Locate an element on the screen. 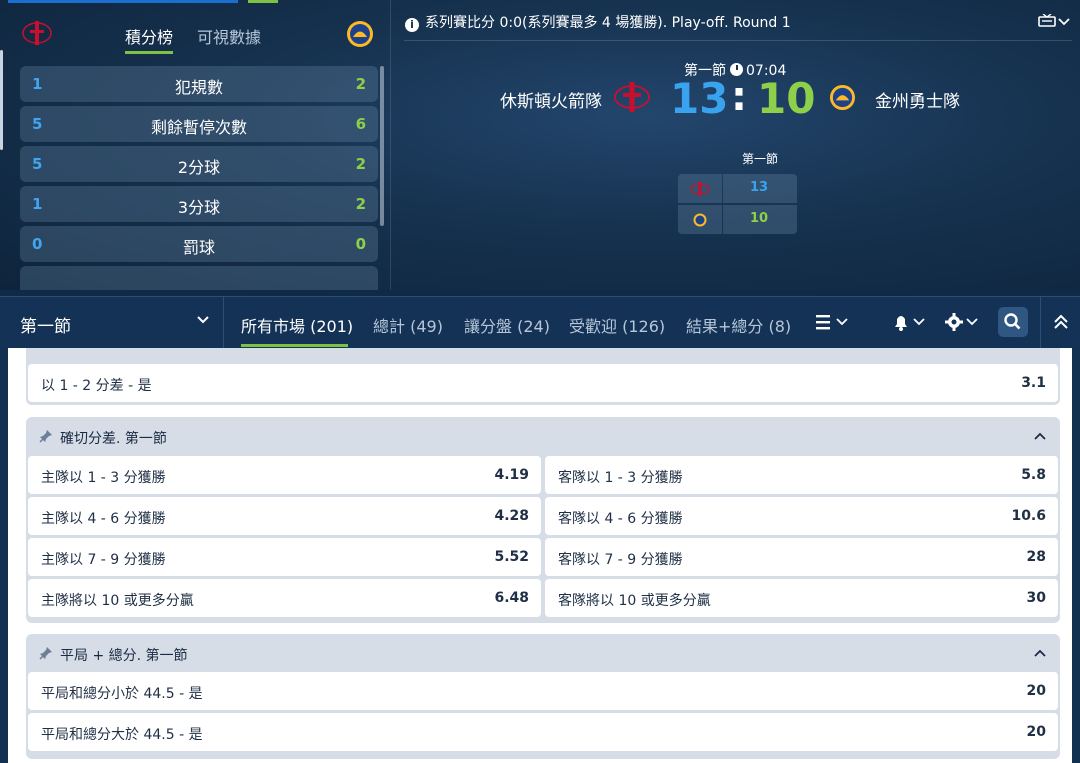 The height and width of the screenshot is (763, 1080). odd-button: 客隊以 7 - 9 分獲勝 28 is located at coordinates (801, 557).